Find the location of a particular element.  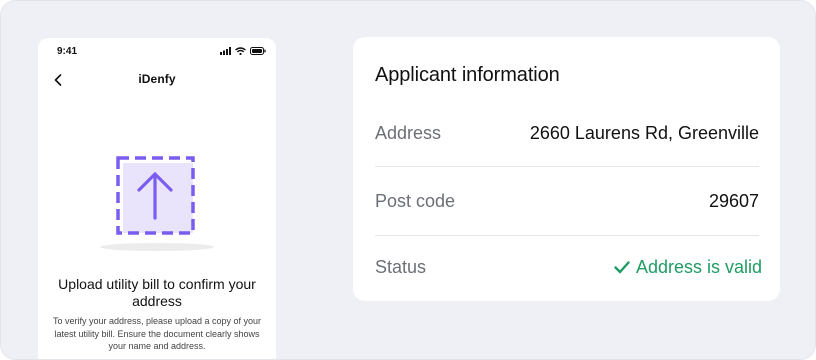

address-row: Address 2660 Laurens Rd, Greenville is located at coordinates (567, 156).